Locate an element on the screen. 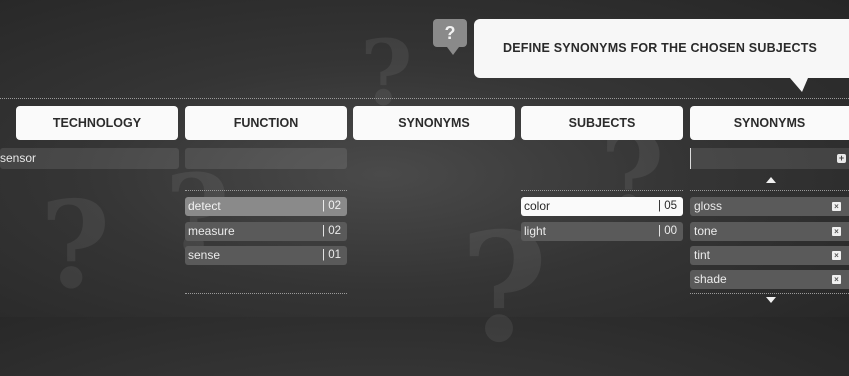 The image size is (849, 376). subject-item-label: color is located at coordinates (537, 206).